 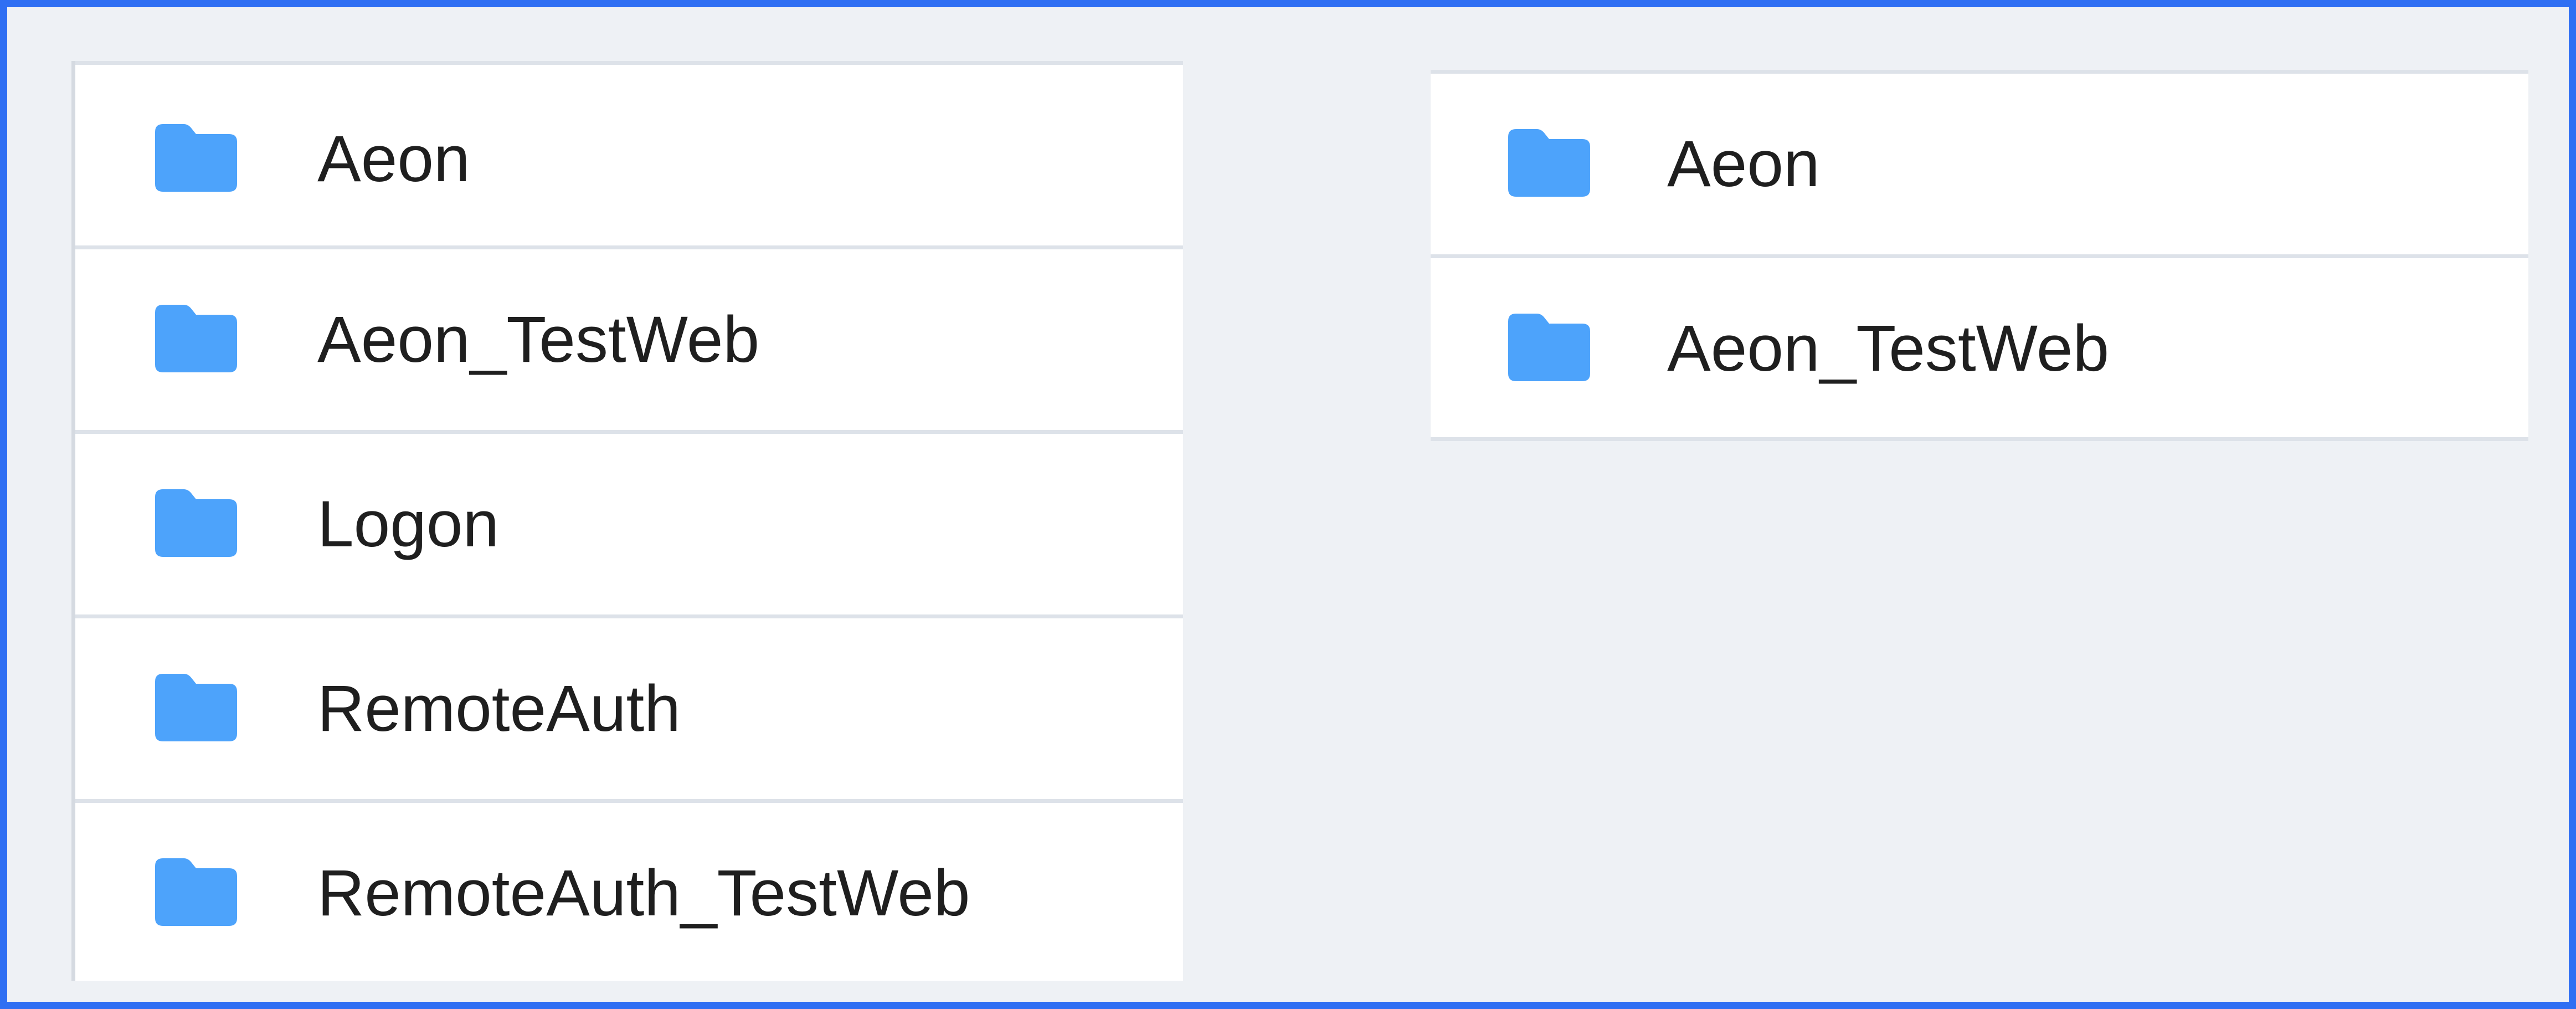 I want to click on list-item-logon: Logon, so click(x=629, y=526).